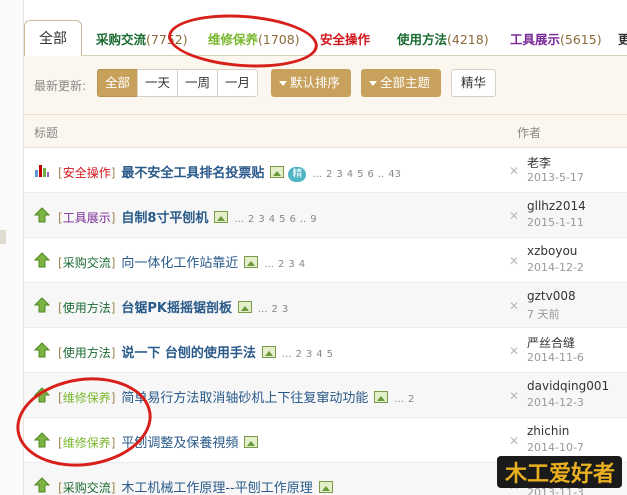 The image size is (627, 495). What do you see at coordinates (443, 40) in the screenshot?
I see `tab-usage: 使用方法(4218)` at bounding box center [443, 40].